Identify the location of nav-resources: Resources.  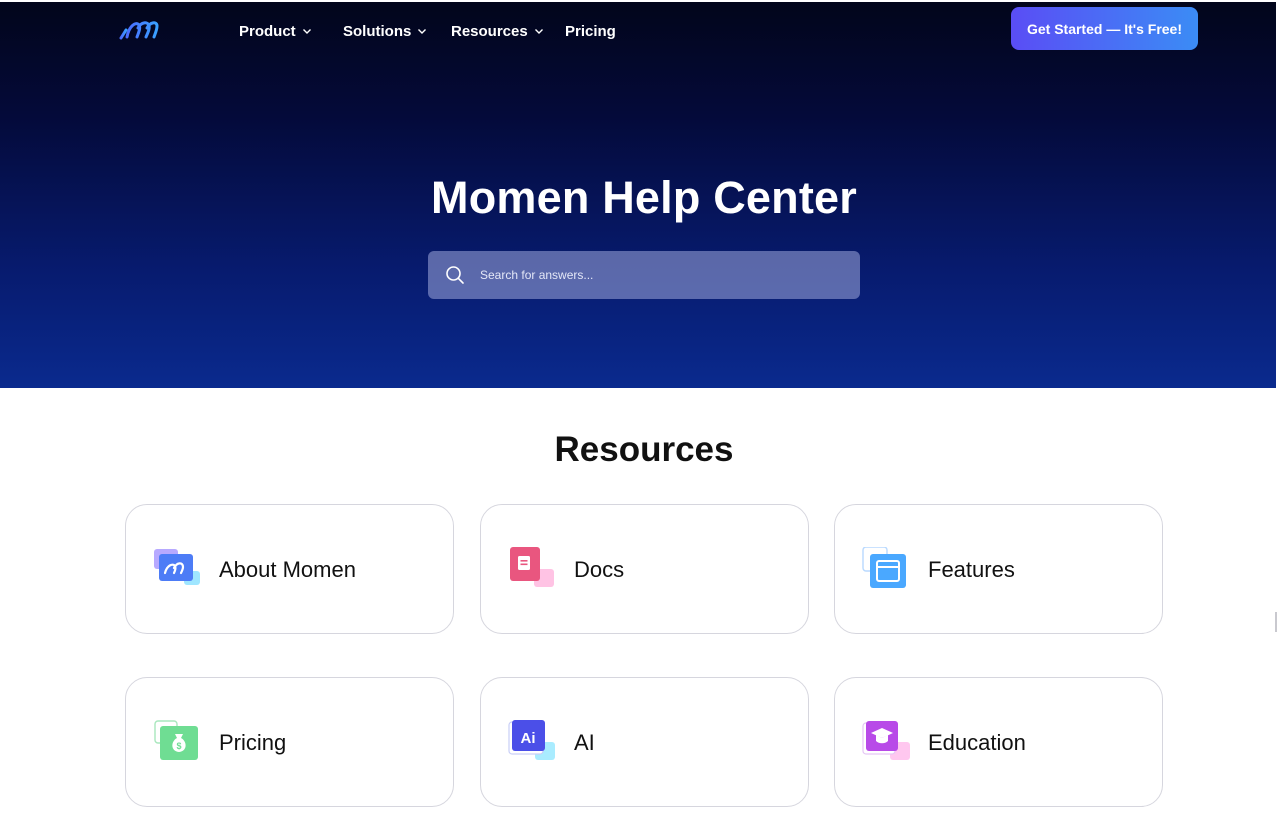
(508, 31).